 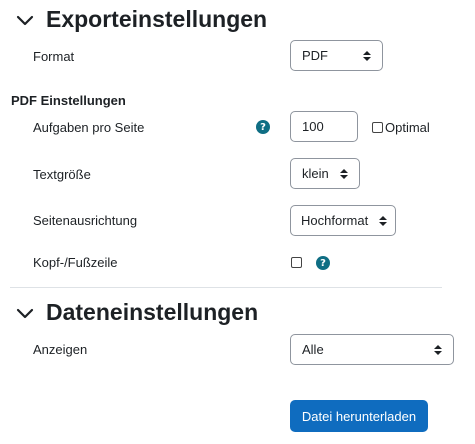 What do you see at coordinates (377, 127) in the screenshot?
I see `optimal-checkbox` at bounding box center [377, 127].